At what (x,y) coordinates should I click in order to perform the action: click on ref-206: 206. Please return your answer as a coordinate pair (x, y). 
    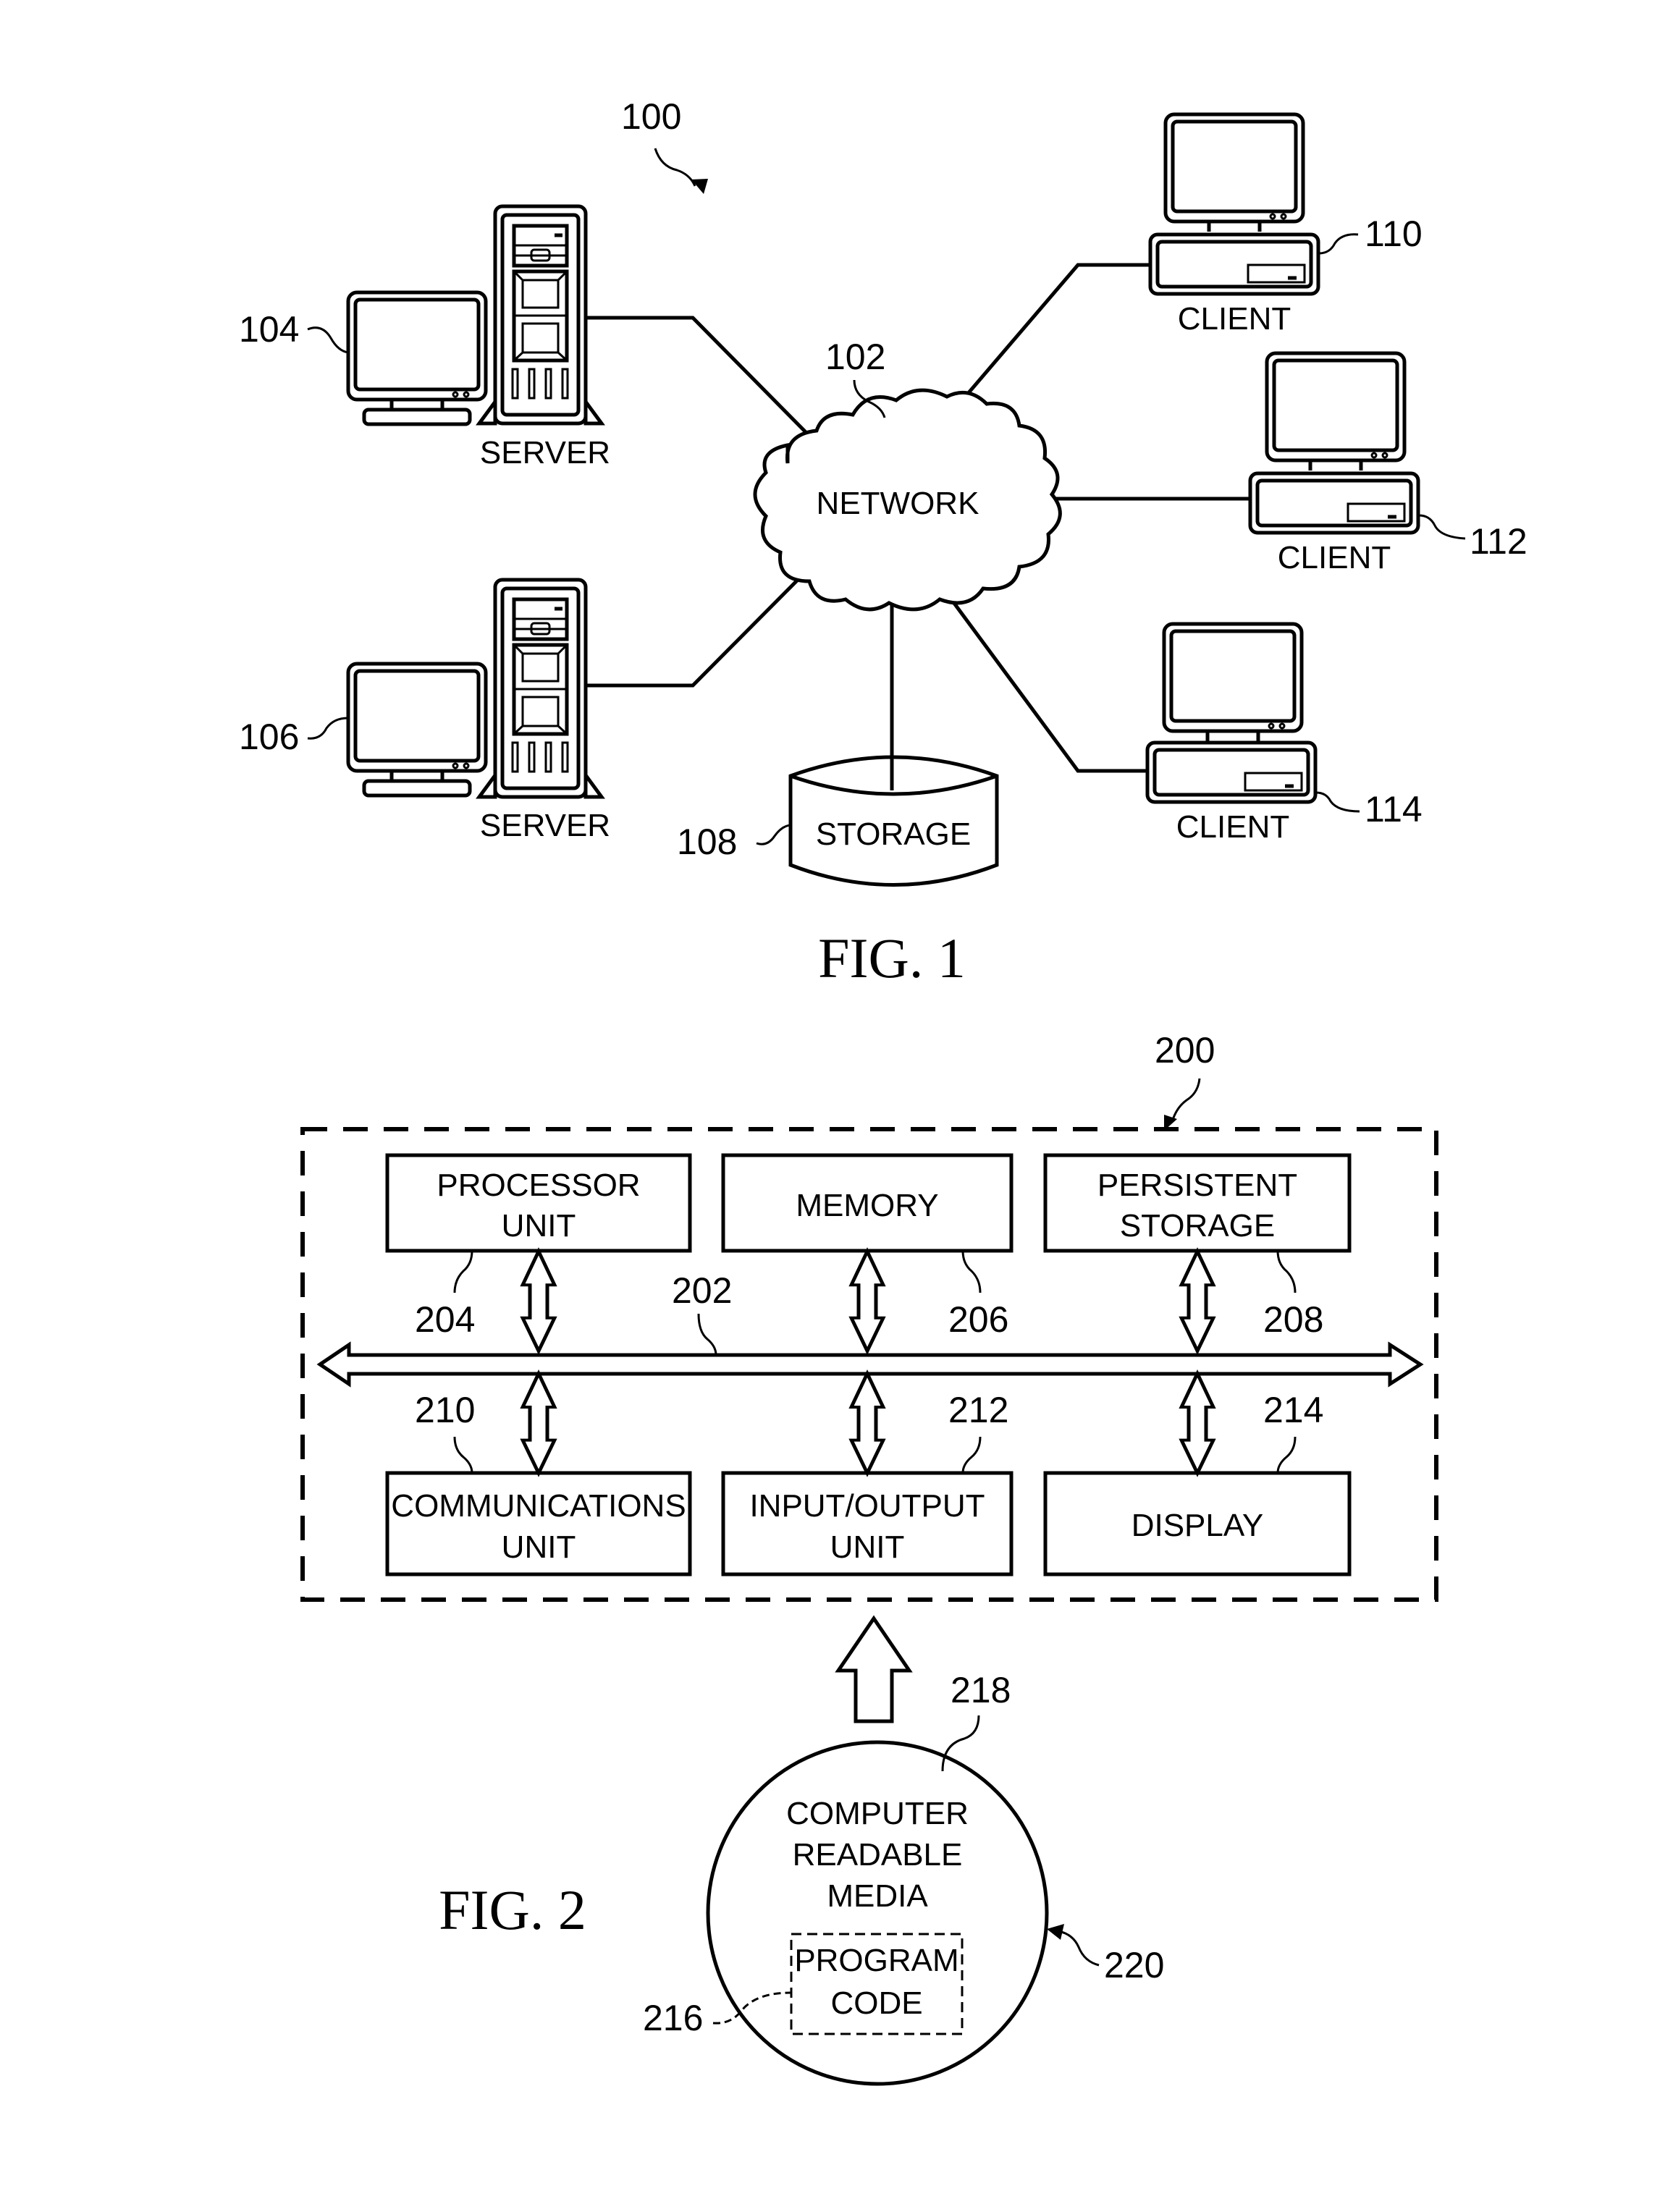
    Looking at the image, I should click on (978, 1319).